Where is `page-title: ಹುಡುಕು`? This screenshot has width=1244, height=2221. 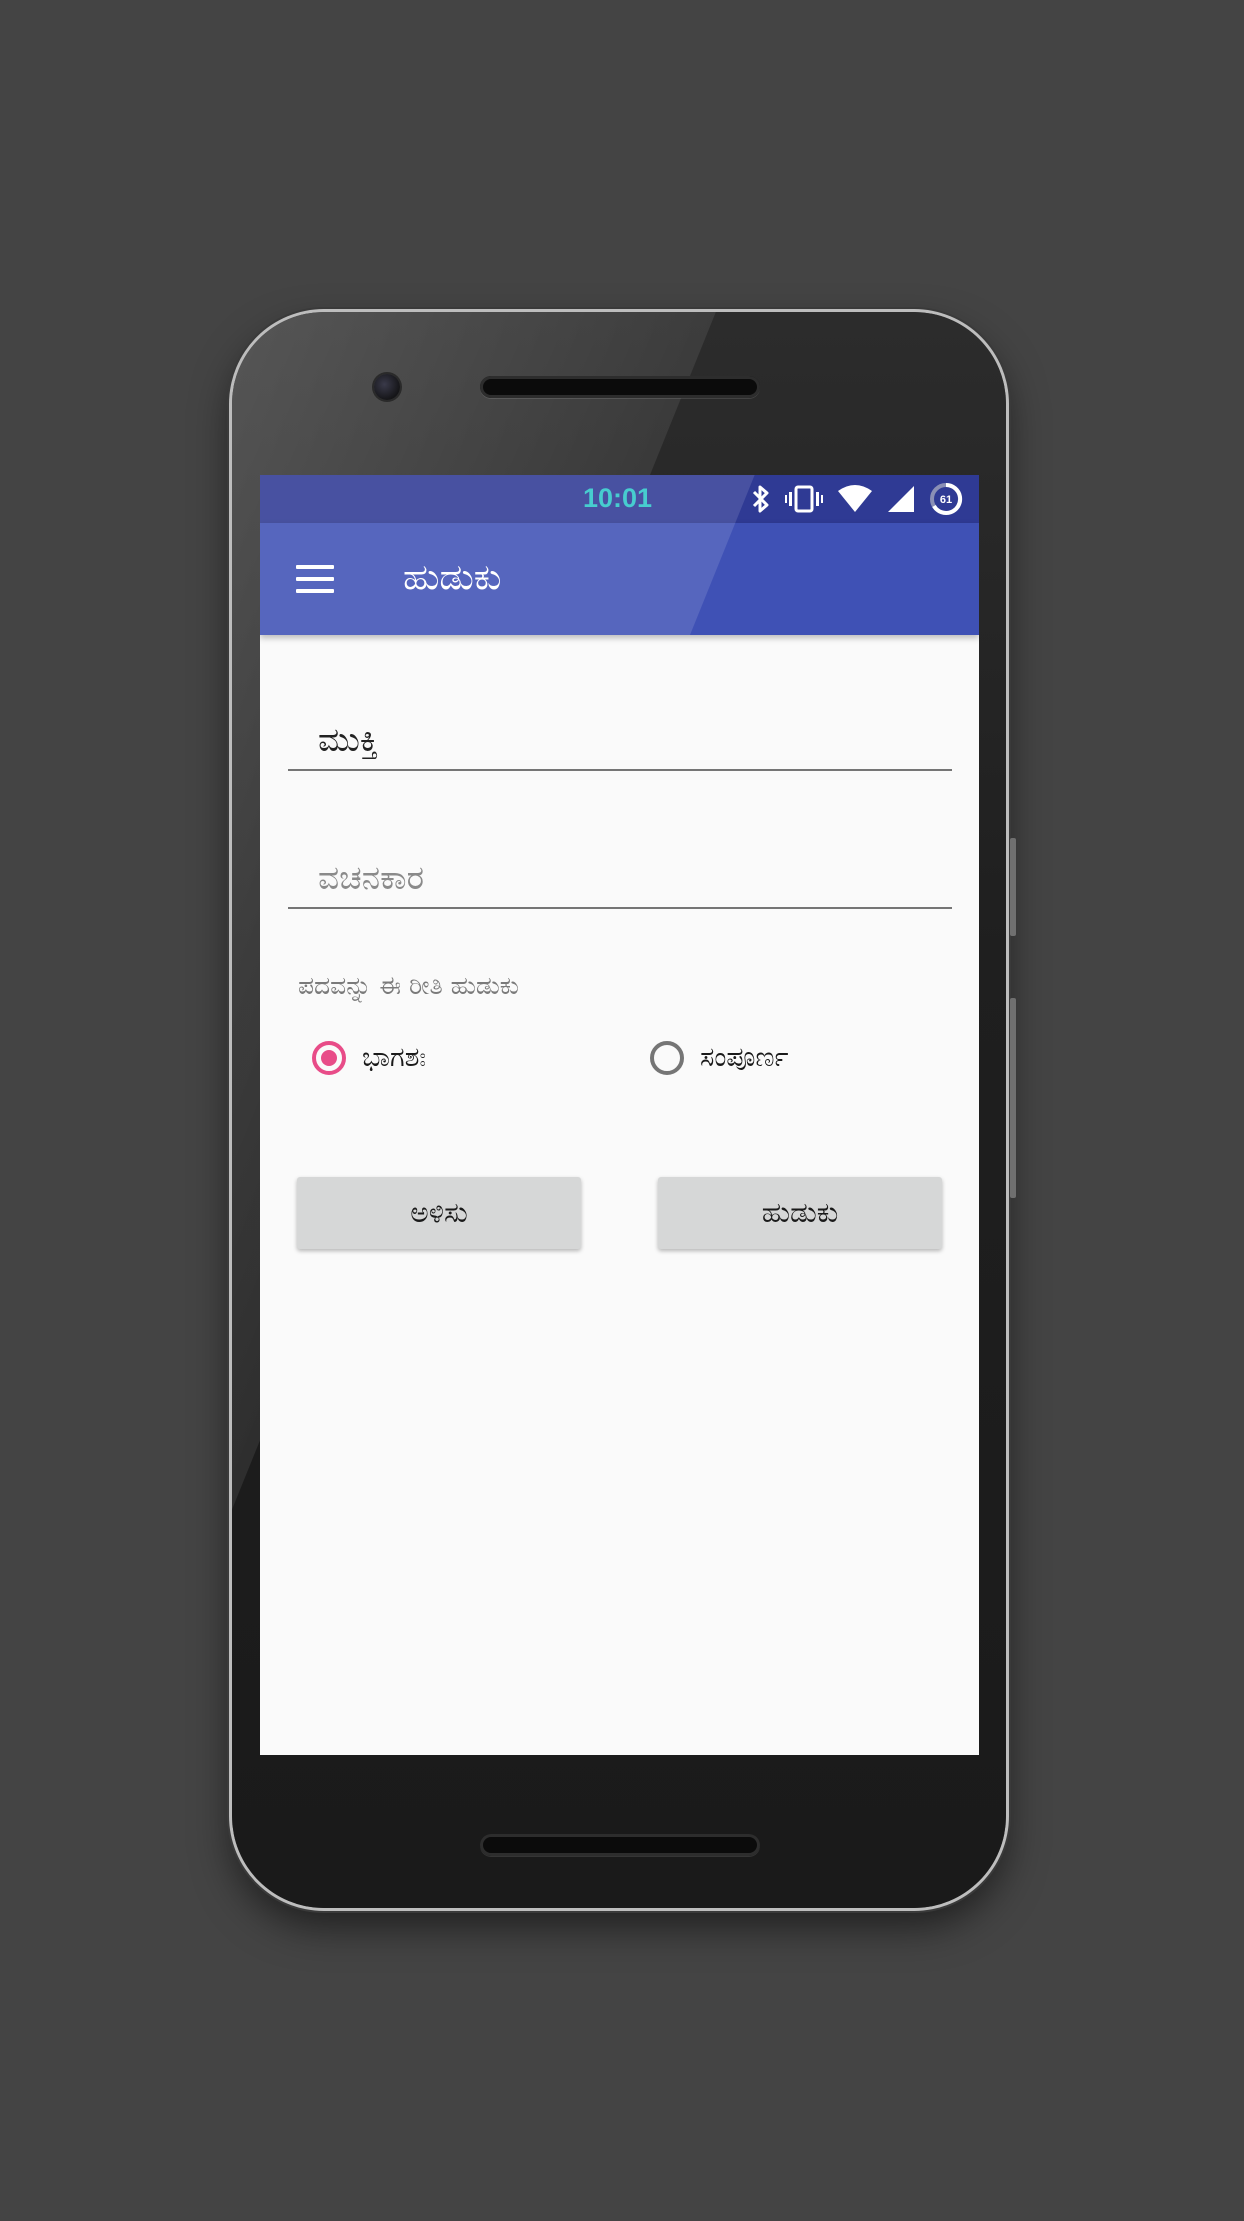
page-title: ಹುಡುಕು is located at coordinates (452, 577).